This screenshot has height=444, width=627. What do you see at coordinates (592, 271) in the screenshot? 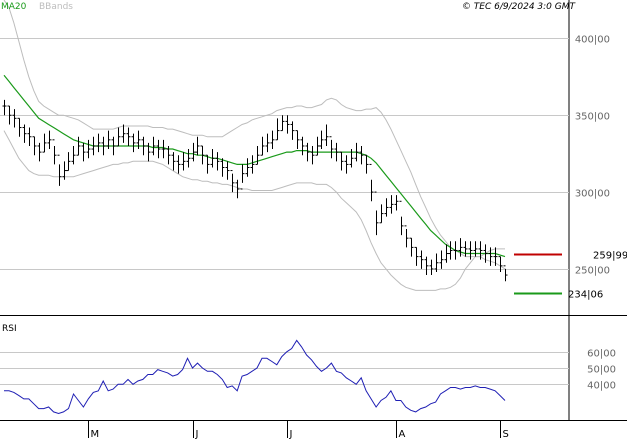
I see `price-tick-label: 250|00` at bounding box center [592, 271].